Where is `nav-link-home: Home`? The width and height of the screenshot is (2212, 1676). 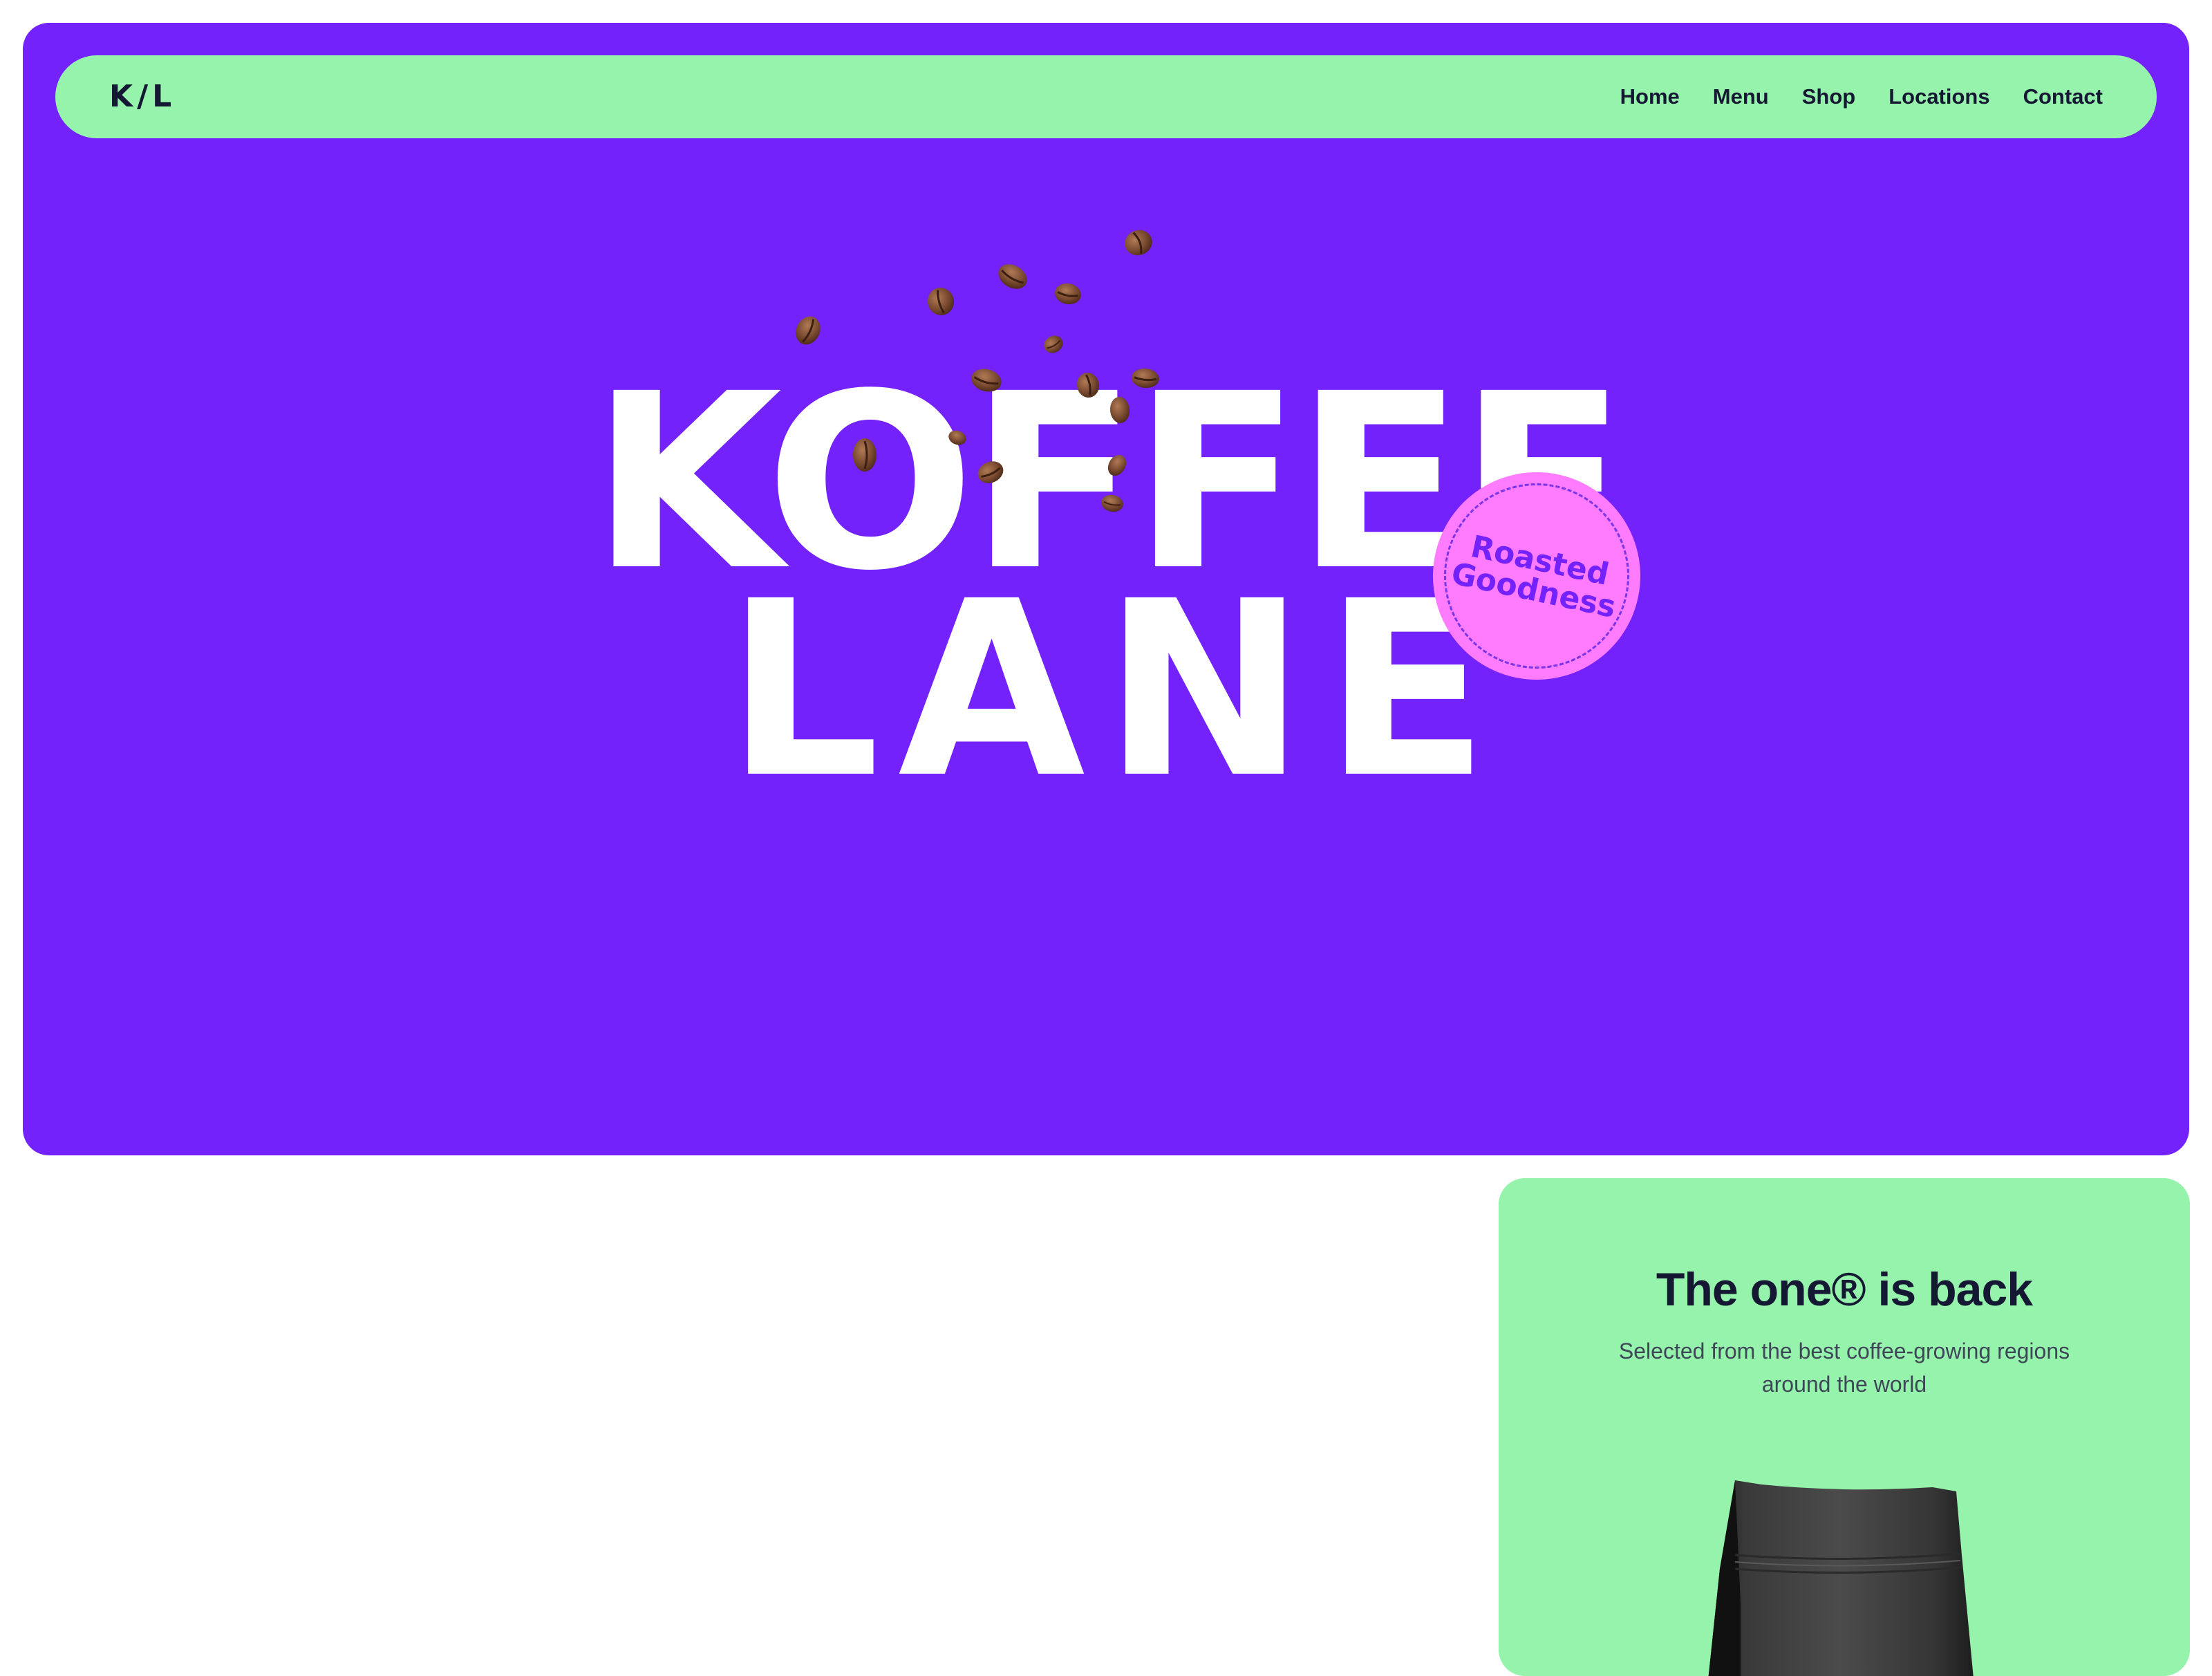
nav-link-home: Home is located at coordinates (1650, 96).